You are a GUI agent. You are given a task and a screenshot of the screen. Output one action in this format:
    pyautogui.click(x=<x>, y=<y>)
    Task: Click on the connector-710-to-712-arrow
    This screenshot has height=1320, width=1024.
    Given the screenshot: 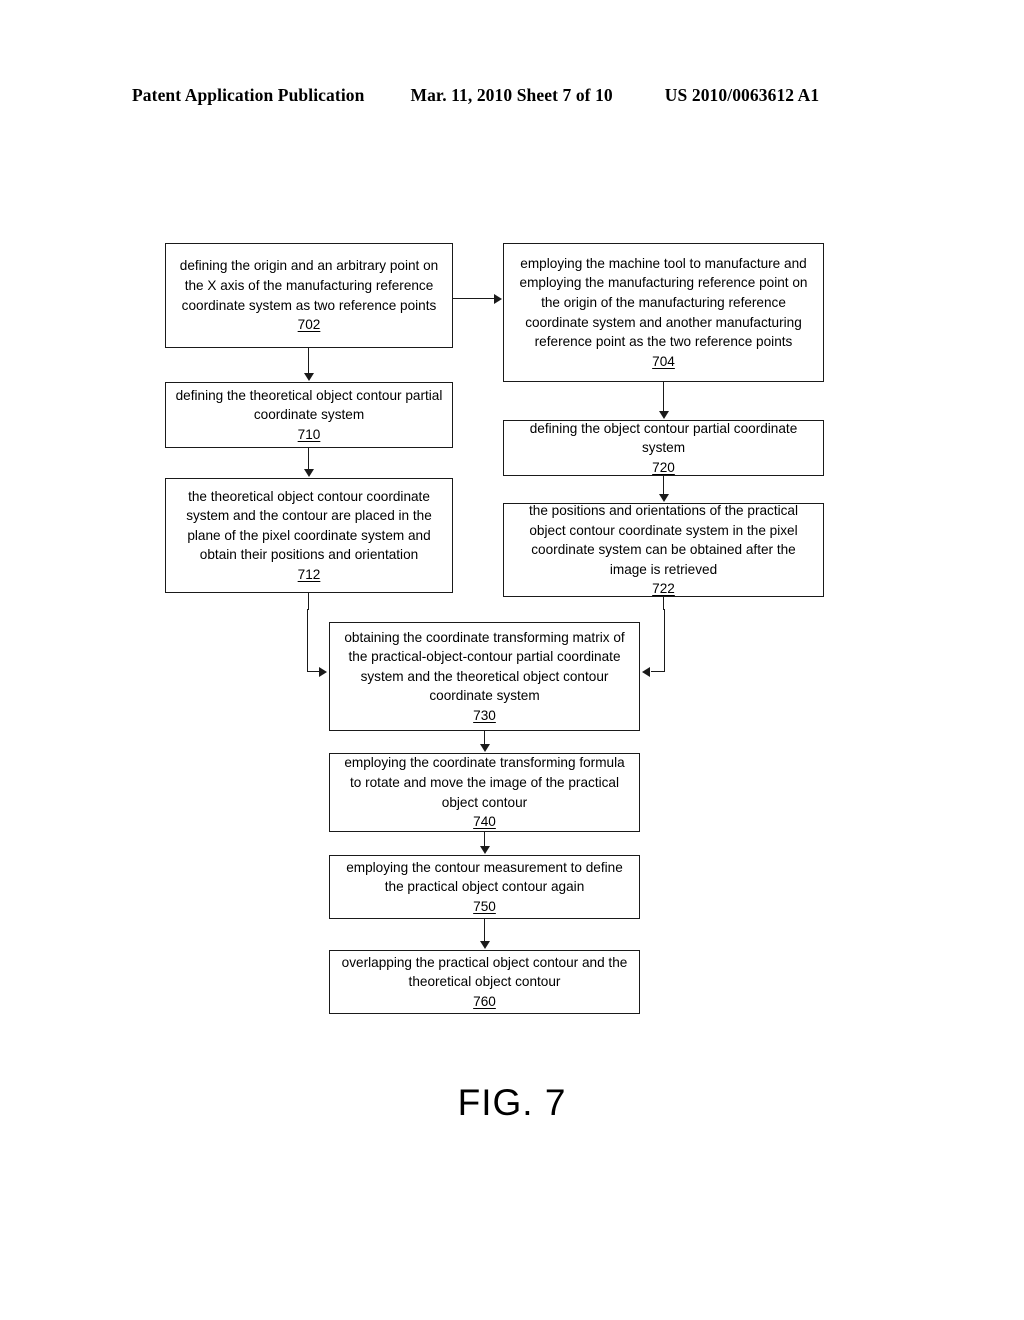 What is the action you would take?
    pyautogui.click(x=308, y=473)
    